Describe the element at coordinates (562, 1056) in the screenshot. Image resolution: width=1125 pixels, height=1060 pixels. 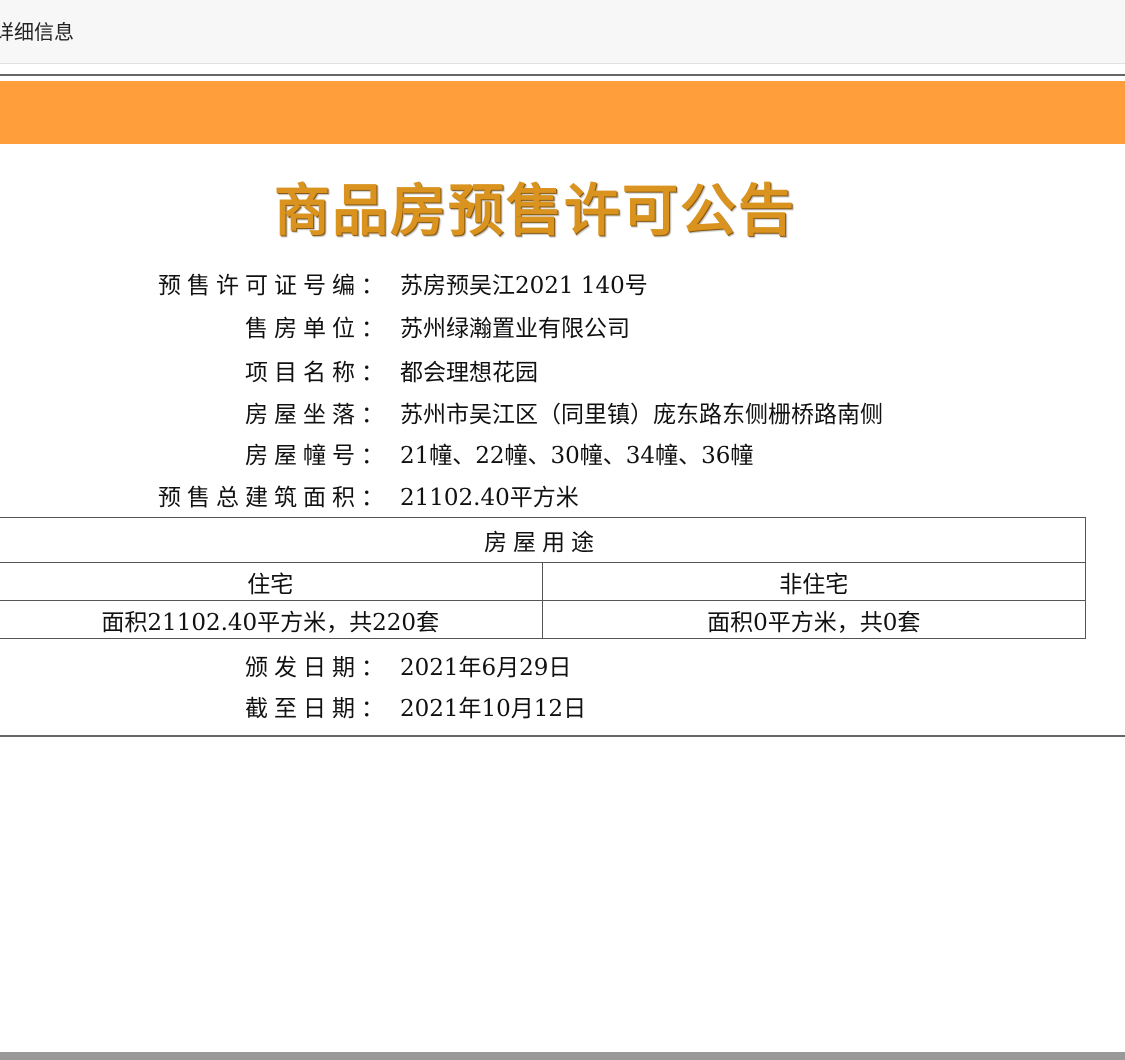
I see `horizontal-scrollbar` at that location.